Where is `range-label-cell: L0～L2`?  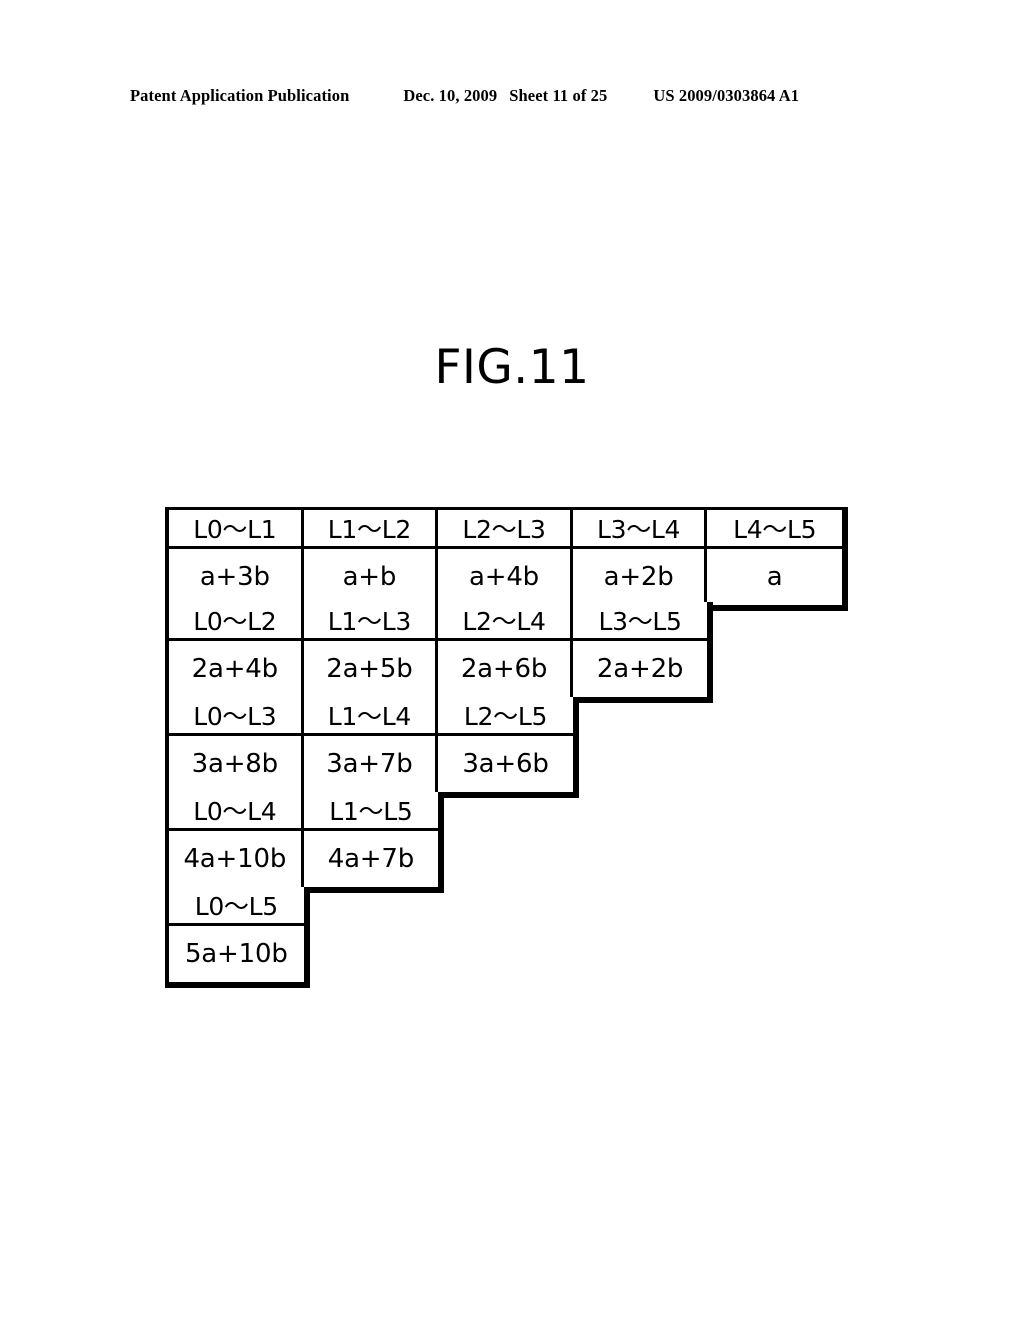
range-label-cell: L0～L2 is located at coordinates (236, 621).